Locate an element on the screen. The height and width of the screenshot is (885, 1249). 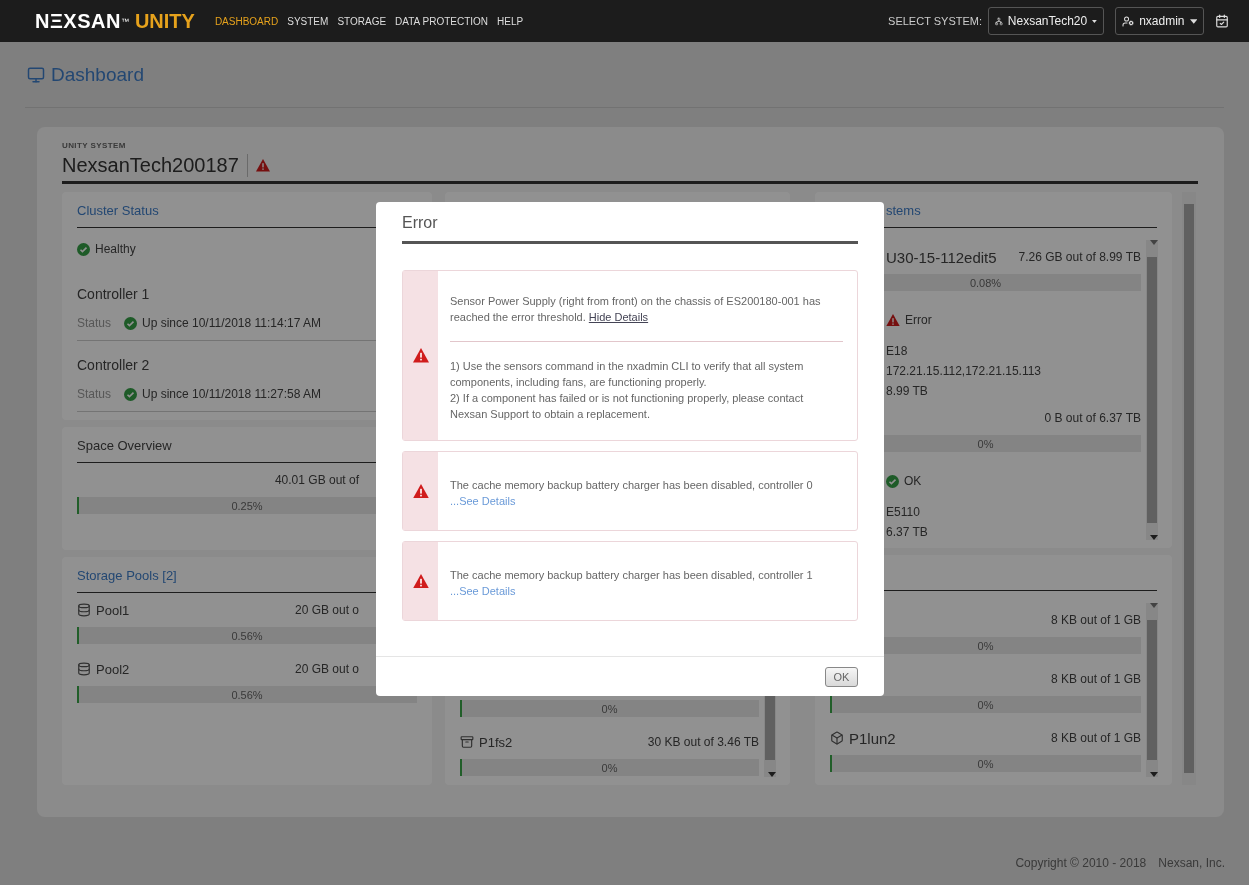
calendar-icon is located at coordinates (1222, 21).